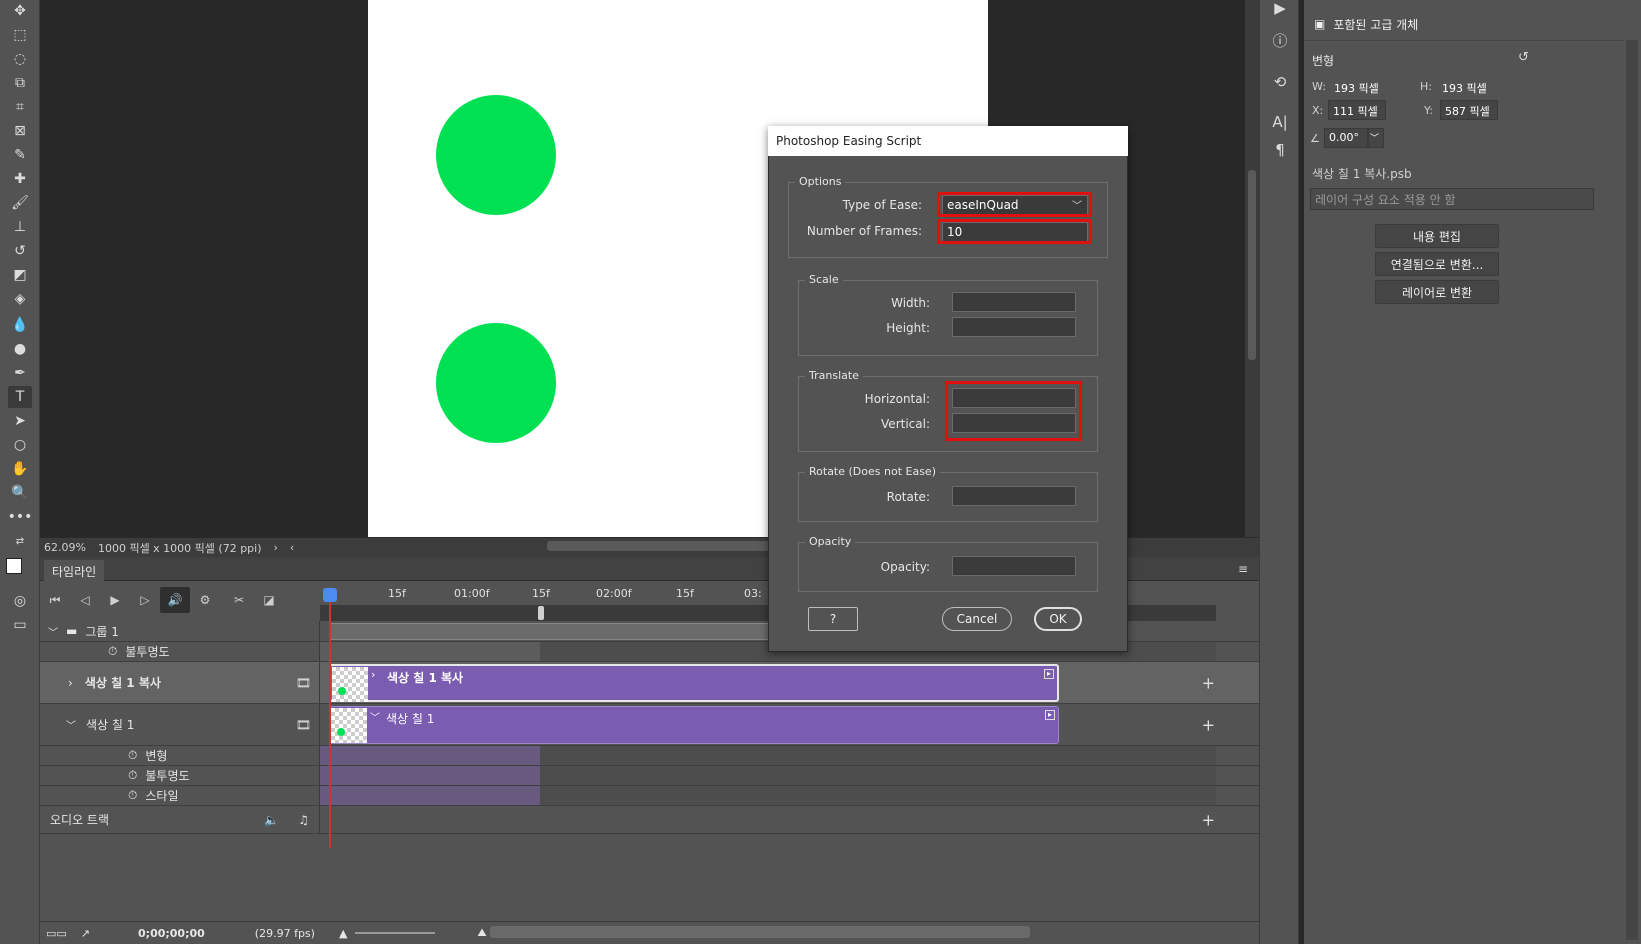 Image resolution: width=1641 pixels, height=944 pixels. What do you see at coordinates (20, 299) in the screenshot?
I see `paint-bucket-tool-icon: ◈` at bounding box center [20, 299].